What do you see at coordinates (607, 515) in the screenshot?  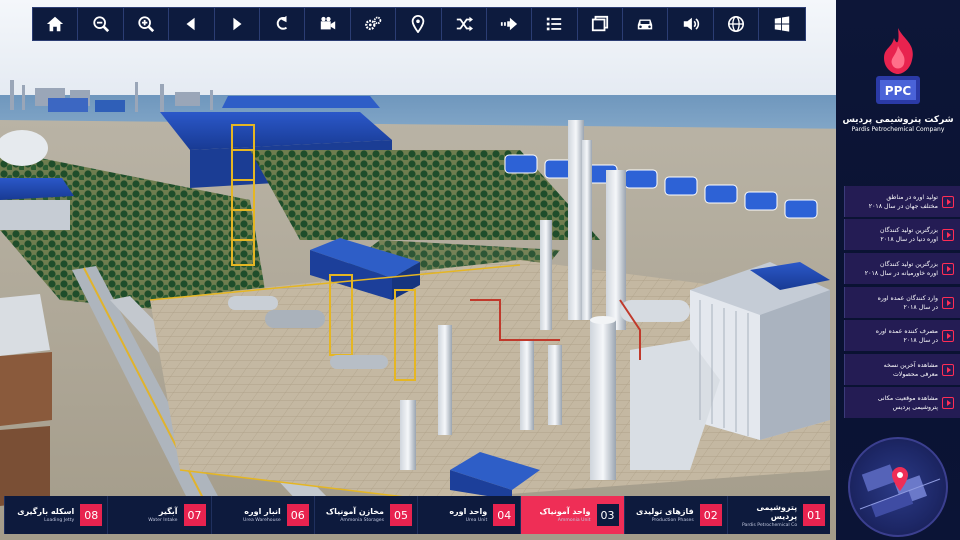 I see `nav-item-number: 03` at bounding box center [607, 515].